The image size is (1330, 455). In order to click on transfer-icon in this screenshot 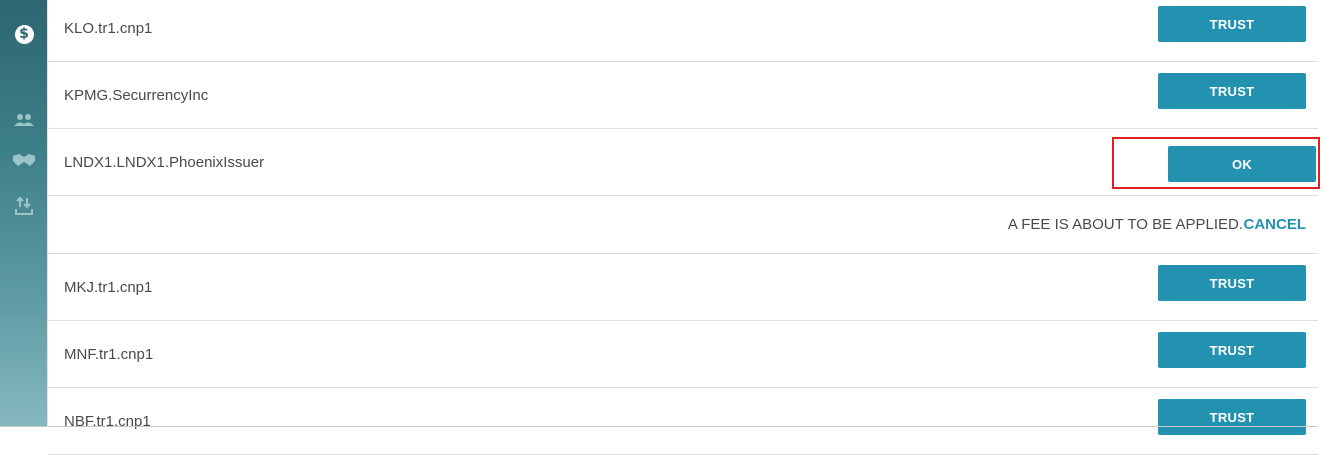, I will do `click(24, 206)`.